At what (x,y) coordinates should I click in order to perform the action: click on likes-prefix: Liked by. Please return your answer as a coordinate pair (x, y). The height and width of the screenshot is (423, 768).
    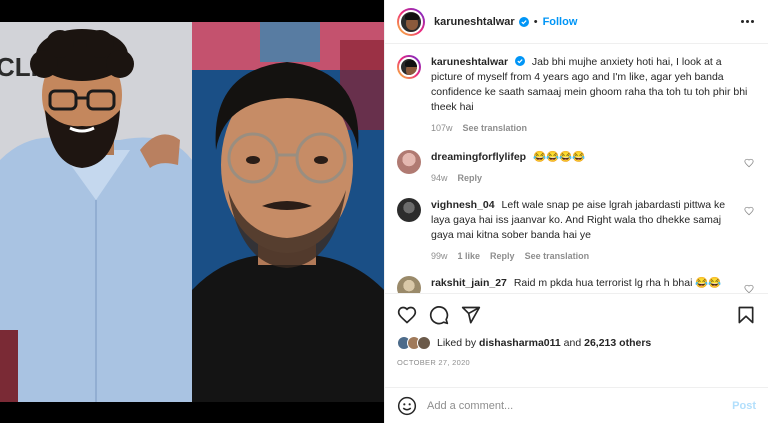
    Looking at the image, I should click on (457, 343).